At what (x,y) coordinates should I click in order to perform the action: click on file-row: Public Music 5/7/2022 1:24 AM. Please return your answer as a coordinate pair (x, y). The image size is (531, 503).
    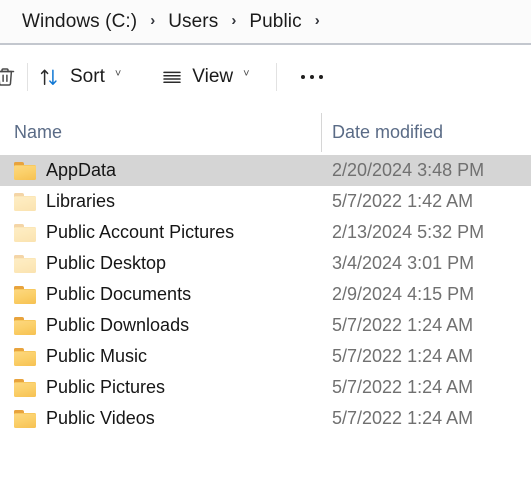
    Looking at the image, I should click on (265, 356).